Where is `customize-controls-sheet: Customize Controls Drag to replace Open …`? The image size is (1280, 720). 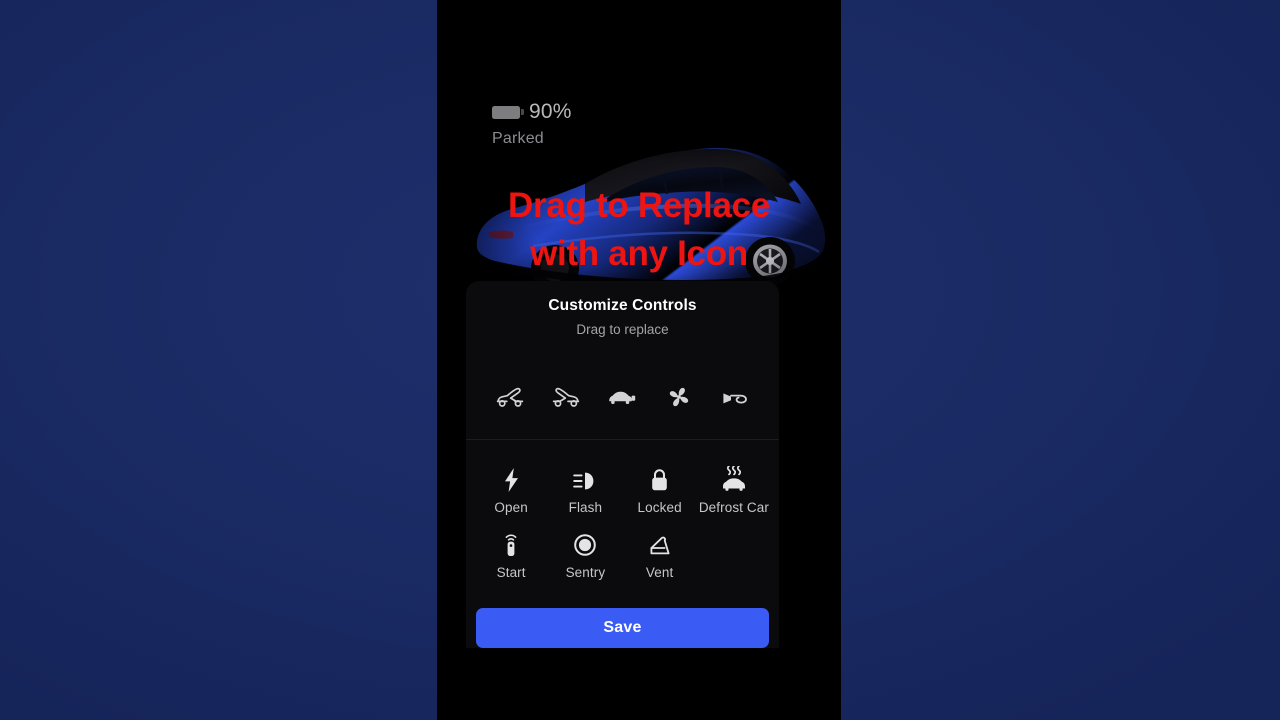 customize-controls-sheet: Customize Controls Drag to replace Open … is located at coordinates (622, 464).